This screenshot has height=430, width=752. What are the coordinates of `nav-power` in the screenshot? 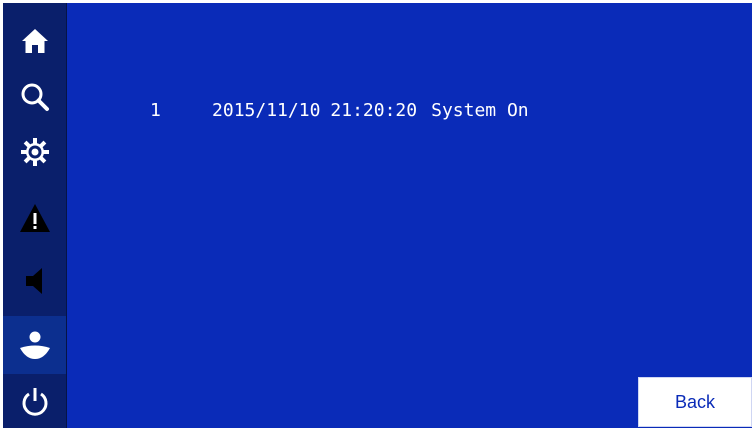 It's located at (34, 401).